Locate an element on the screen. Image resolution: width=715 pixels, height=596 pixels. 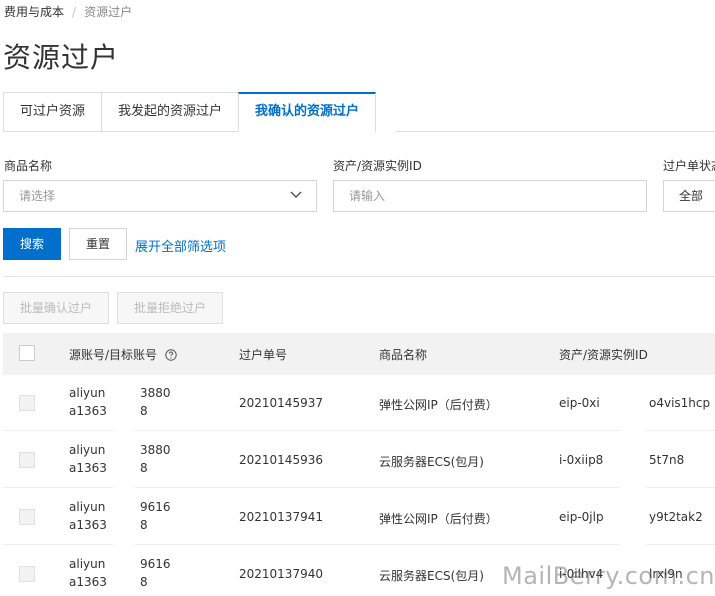
search-button: 搜索 is located at coordinates (32, 244).